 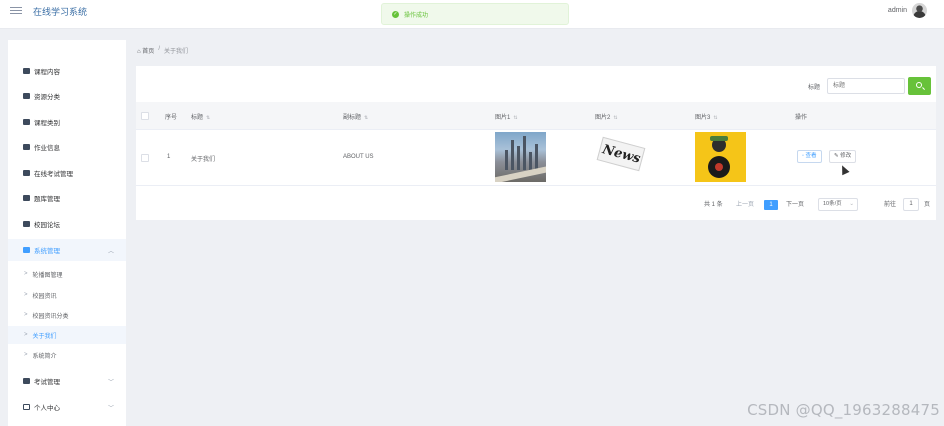 I want to click on column-label: 序号, so click(x=171, y=118).